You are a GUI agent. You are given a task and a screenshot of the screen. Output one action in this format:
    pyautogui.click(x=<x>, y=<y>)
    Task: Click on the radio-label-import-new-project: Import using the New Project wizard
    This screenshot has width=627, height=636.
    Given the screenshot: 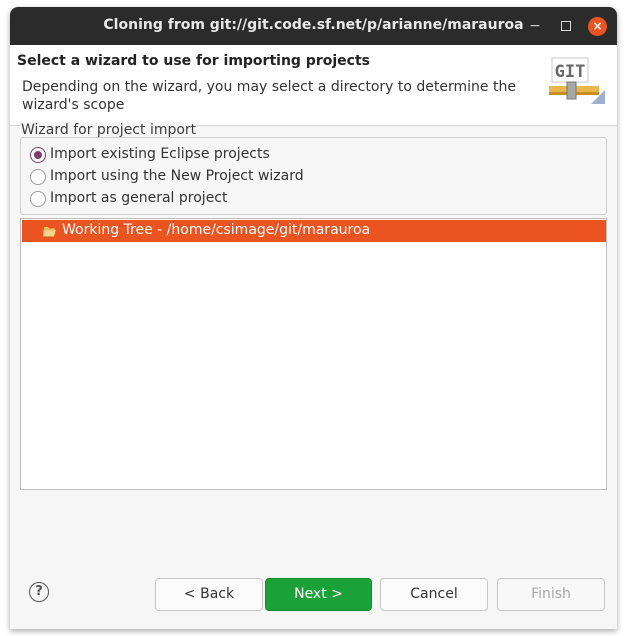 What is the action you would take?
    pyautogui.click(x=177, y=176)
    